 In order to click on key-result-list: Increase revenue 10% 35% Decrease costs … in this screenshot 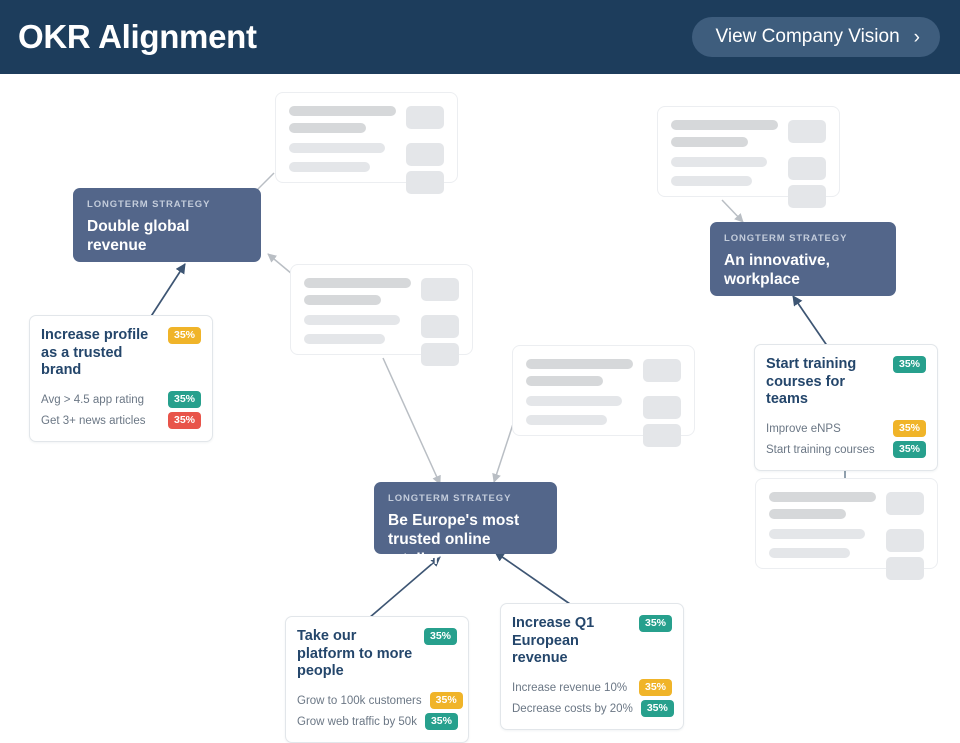, I will do `click(593, 698)`.